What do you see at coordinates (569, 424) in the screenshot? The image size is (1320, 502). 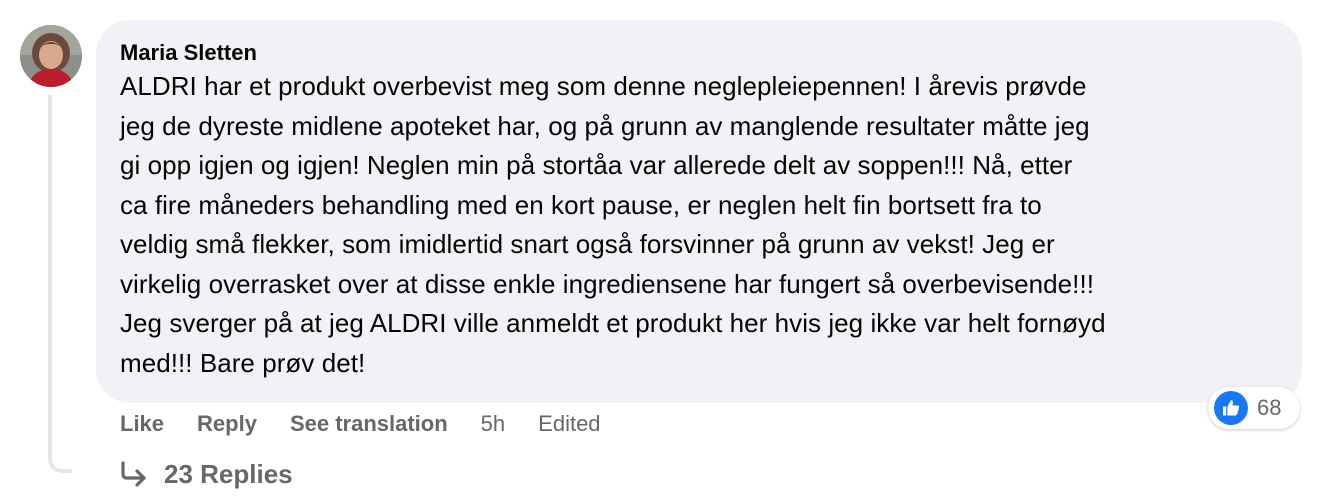 I see `edited-label: Edited` at bounding box center [569, 424].